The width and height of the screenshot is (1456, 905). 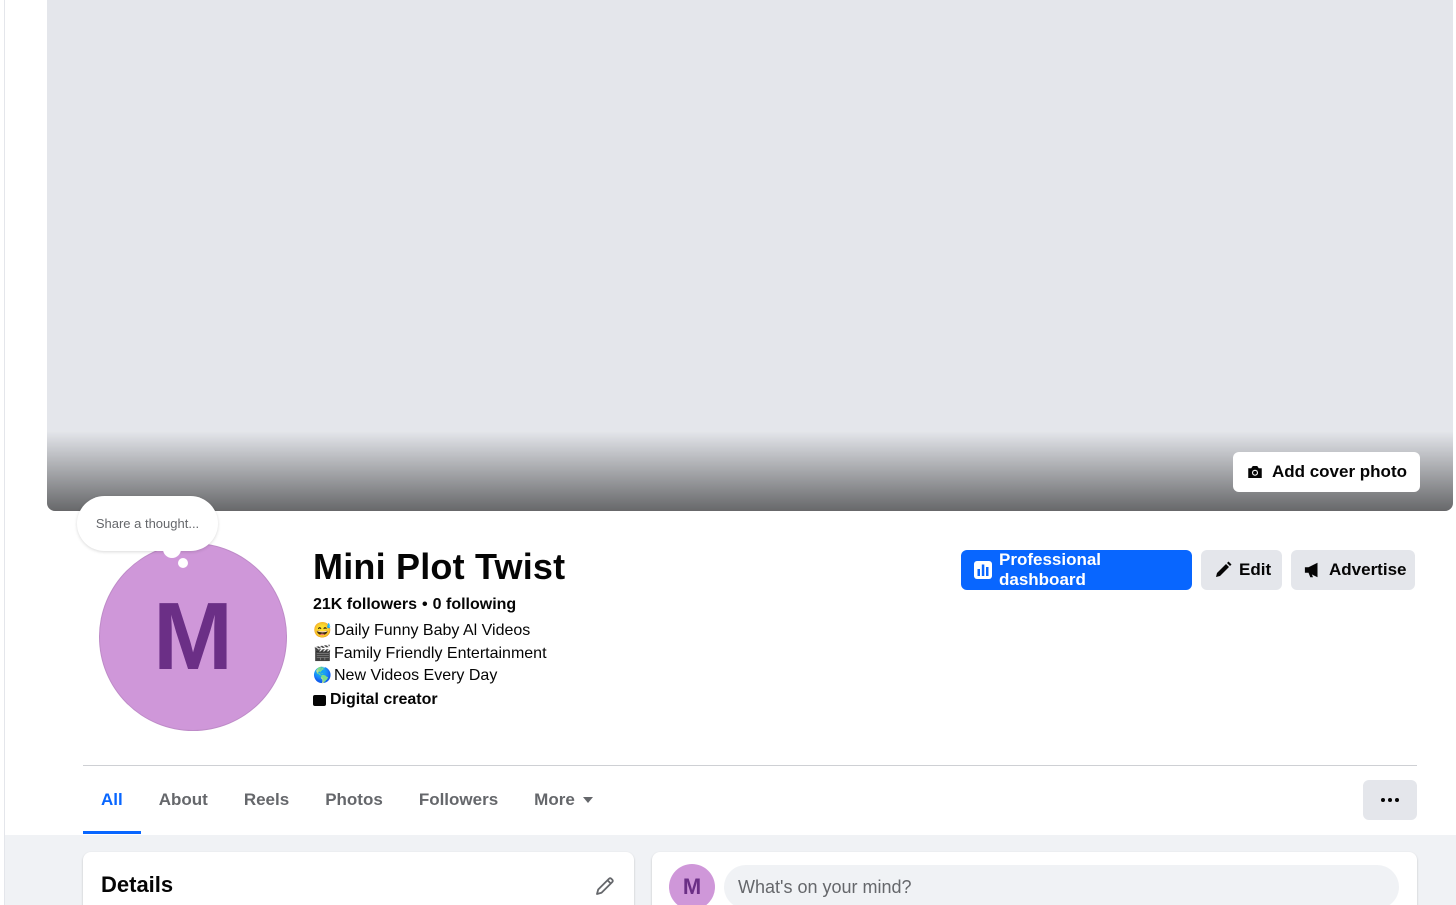 I want to click on thought-bubble-tail-small, so click(x=183, y=563).